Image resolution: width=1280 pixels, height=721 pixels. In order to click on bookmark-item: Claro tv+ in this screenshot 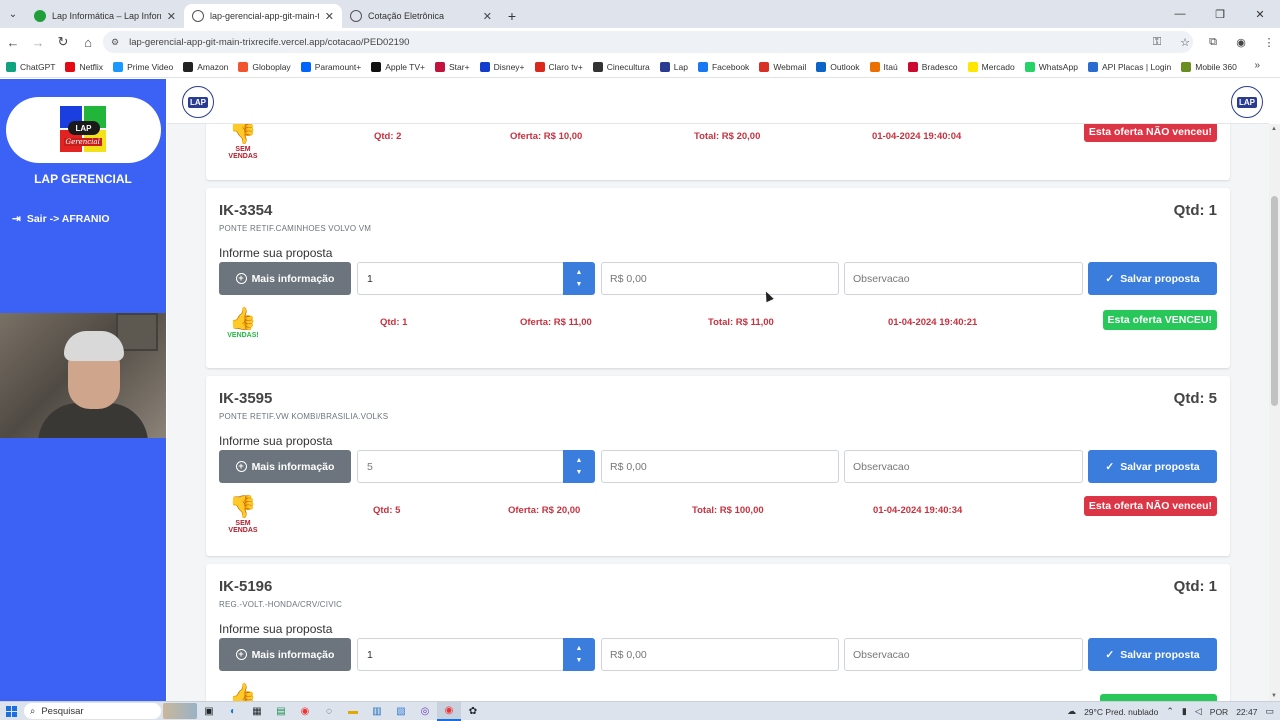, I will do `click(558, 66)`.